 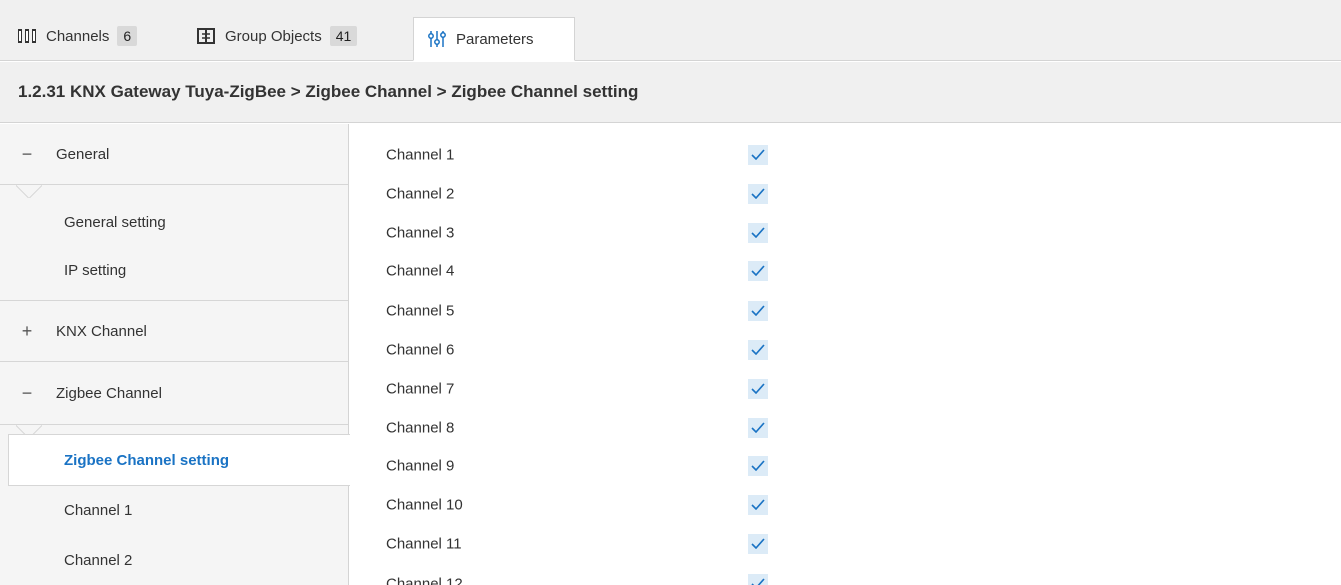 What do you see at coordinates (206, 36) in the screenshot?
I see `group-objects-icon` at bounding box center [206, 36].